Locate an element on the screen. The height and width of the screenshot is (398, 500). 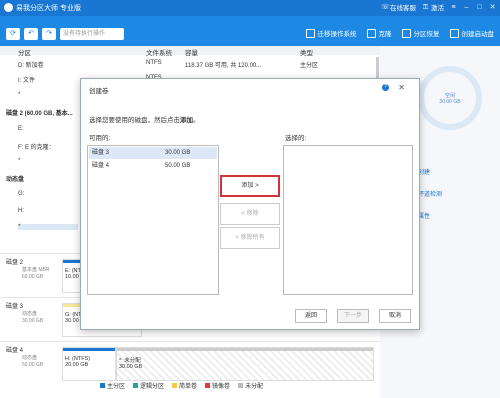
legend-item: 逻辑分区 is located at coordinates (148, 385).